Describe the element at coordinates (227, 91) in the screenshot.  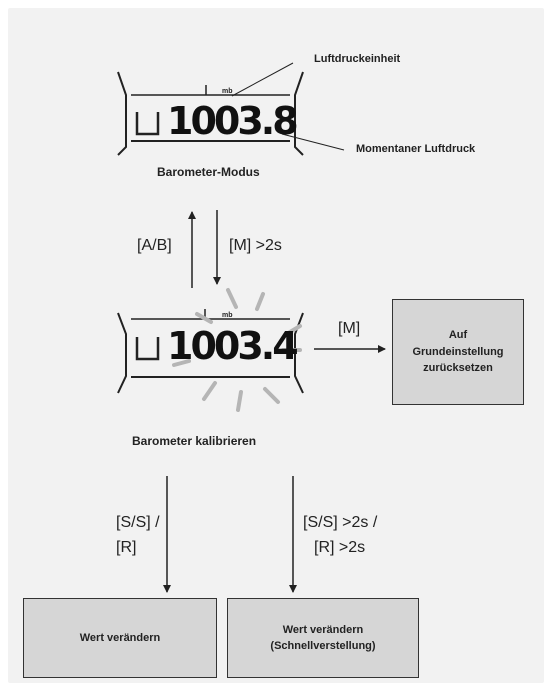
I see `top-display-unit: mb` at that location.